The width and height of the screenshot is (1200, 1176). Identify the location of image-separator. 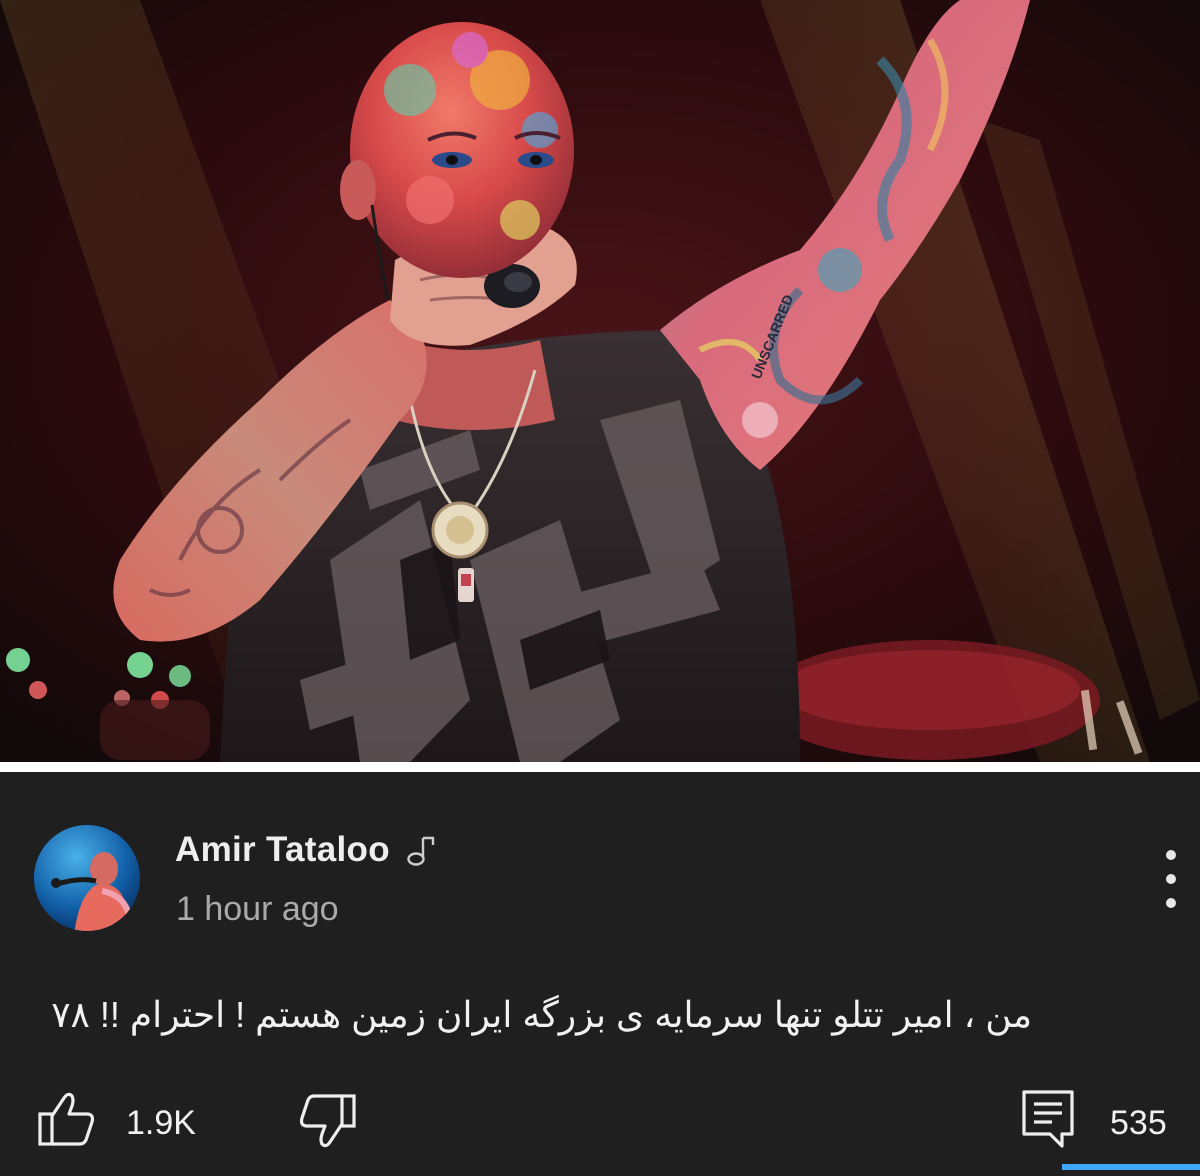
(600, 767).